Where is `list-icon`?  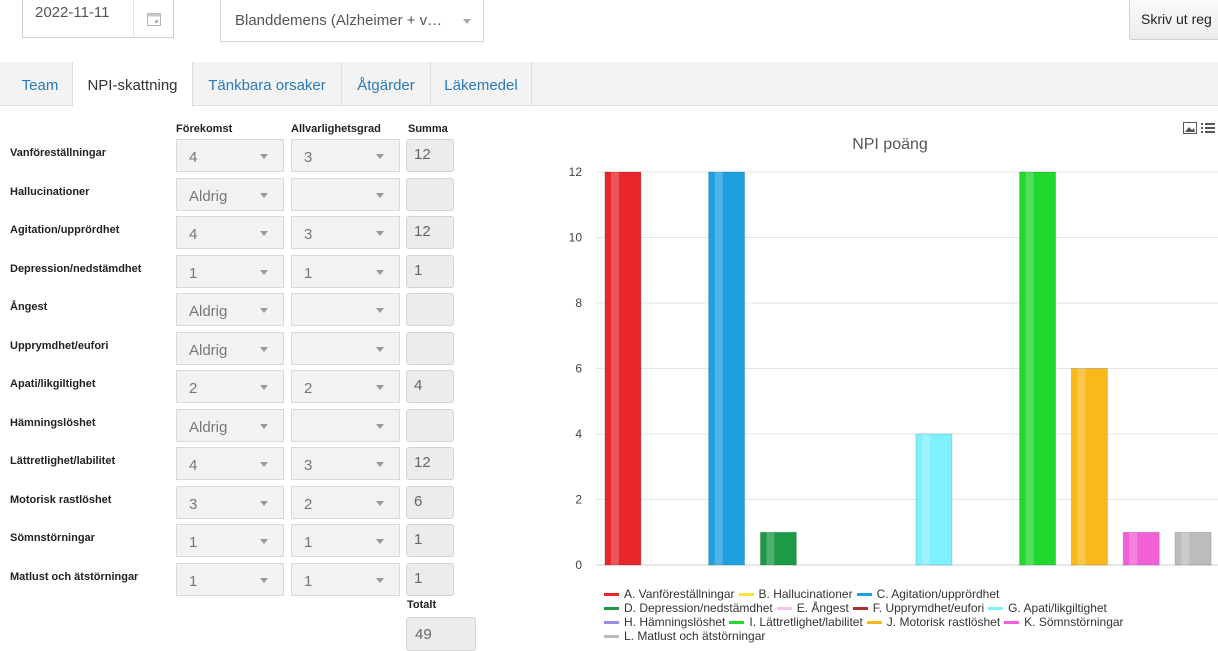 list-icon is located at coordinates (1208, 128).